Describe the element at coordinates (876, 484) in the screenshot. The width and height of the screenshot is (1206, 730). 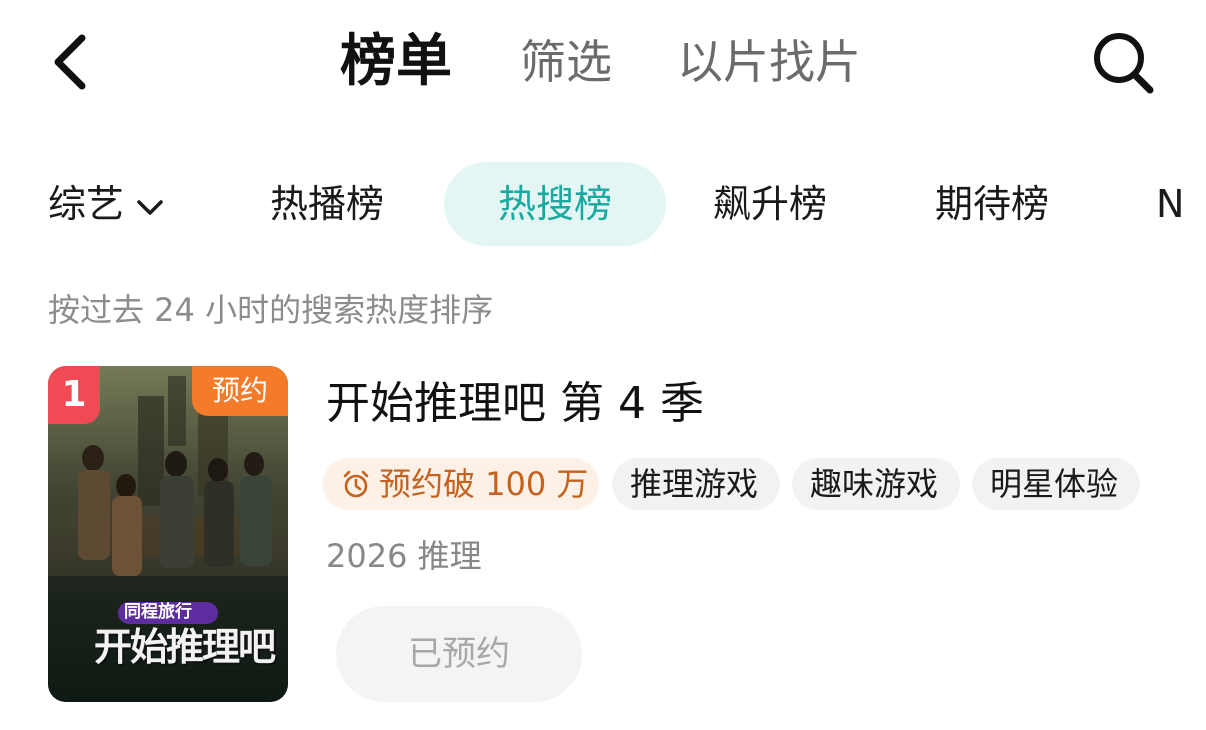
I see `genre-tag: 趣味游戏` at that location.